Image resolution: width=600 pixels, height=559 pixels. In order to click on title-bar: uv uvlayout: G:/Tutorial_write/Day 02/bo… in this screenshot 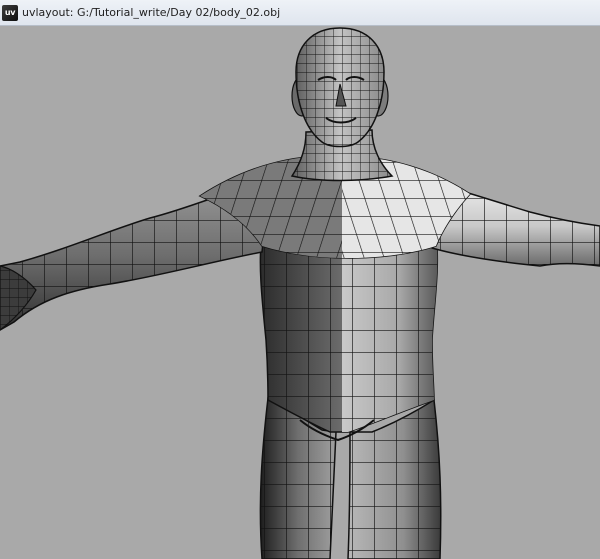, I will do `click(300, 13)`.